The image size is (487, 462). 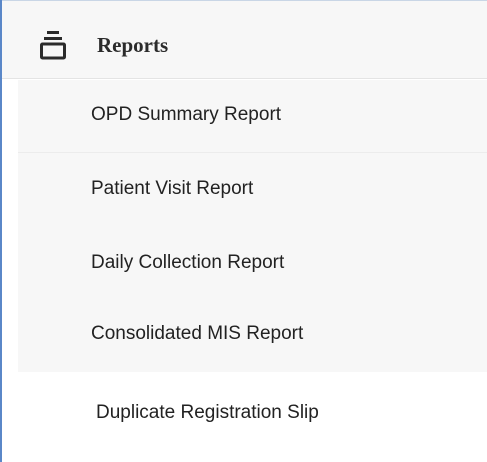 What do you see at coordinates (133, 45) in the screenshot?
I see `reports-section-title: Reports` at bounding box center [133, 45].